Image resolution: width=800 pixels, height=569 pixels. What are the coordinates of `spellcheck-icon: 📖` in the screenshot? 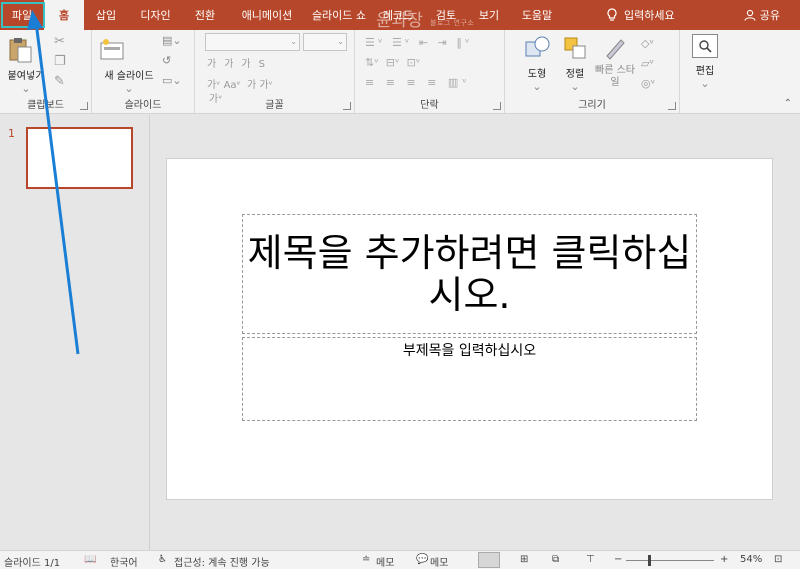 It's located at (90, 559).